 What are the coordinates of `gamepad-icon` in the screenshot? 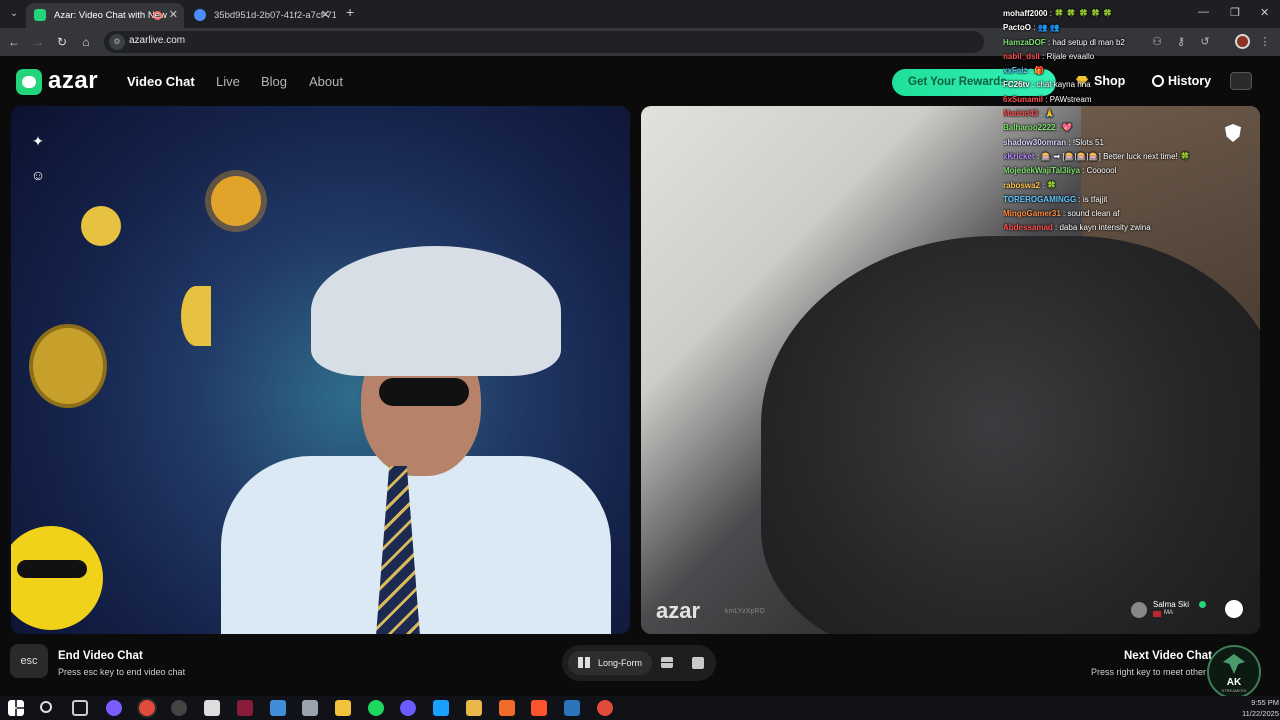 It's located at (212, 708).